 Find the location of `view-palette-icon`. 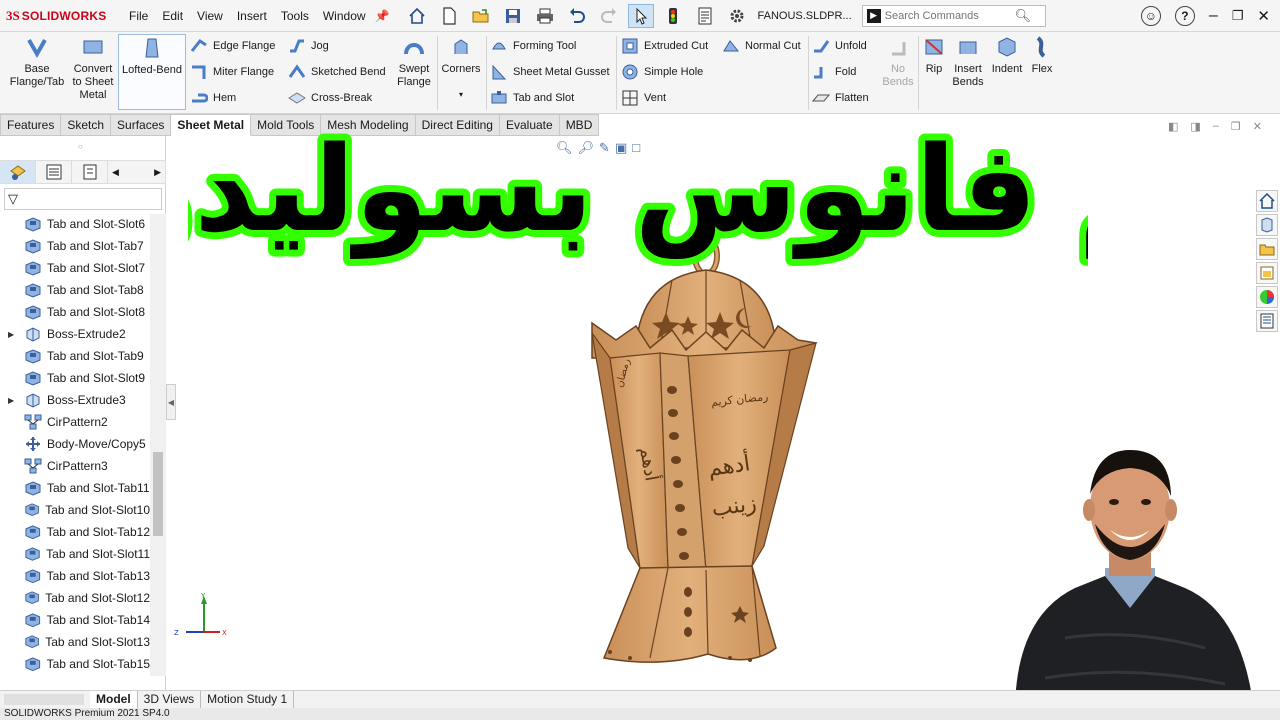

view-palette-icon is located at coordinates (1267, 273).